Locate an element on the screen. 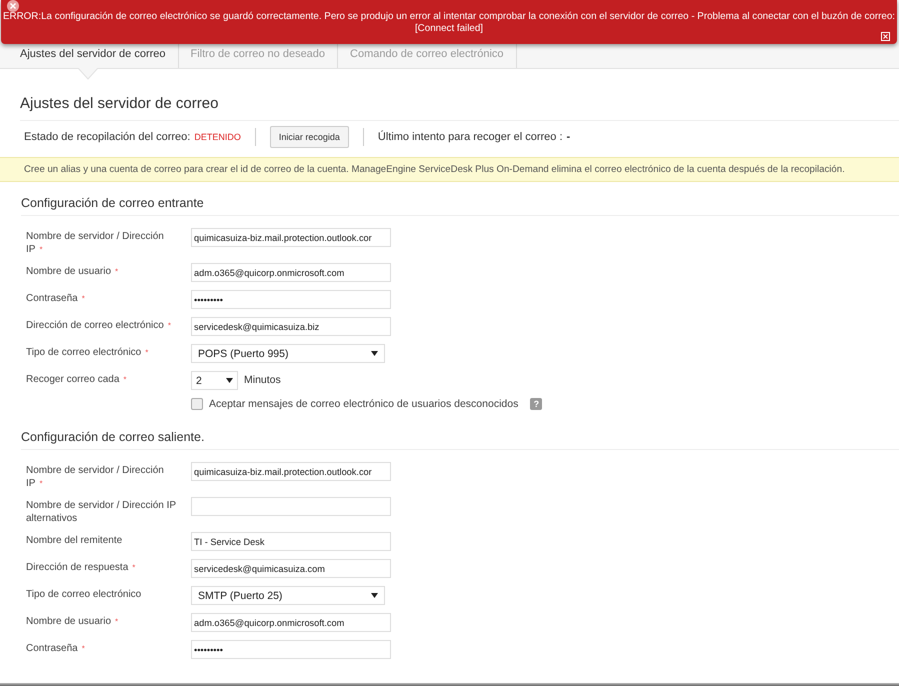  page-title: Ajustes del servidor de correo is located at coordinates (120, 103).